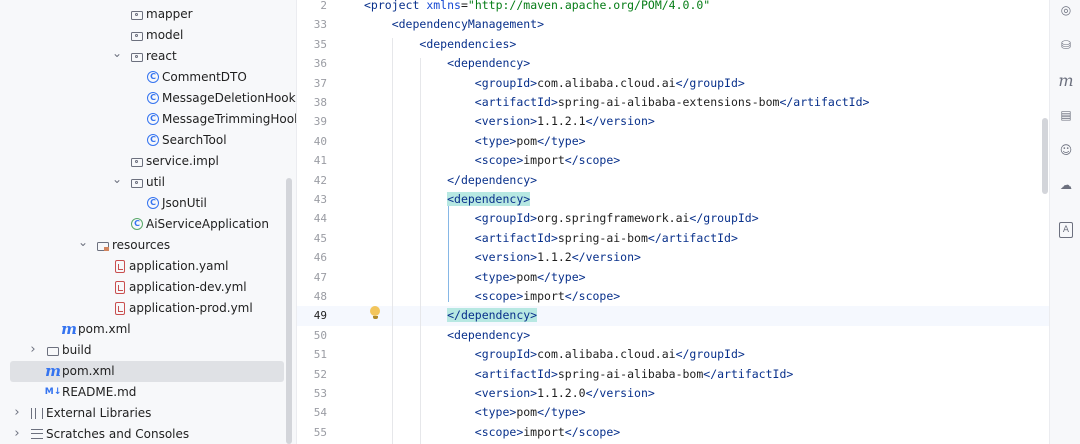 The image size is (1080, 444). I want to click on line-number: 2, so click(323, 6).